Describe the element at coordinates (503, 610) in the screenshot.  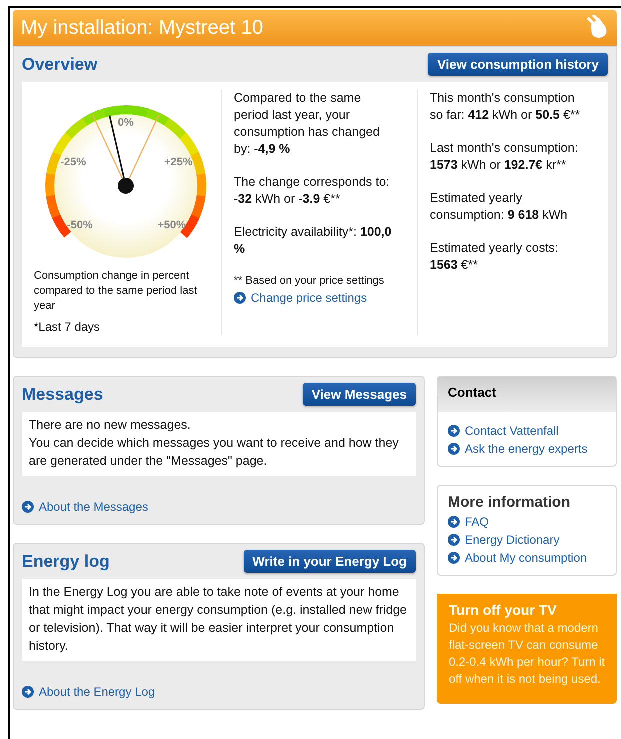
I see `tip-title: Turn off your TV` at that location.